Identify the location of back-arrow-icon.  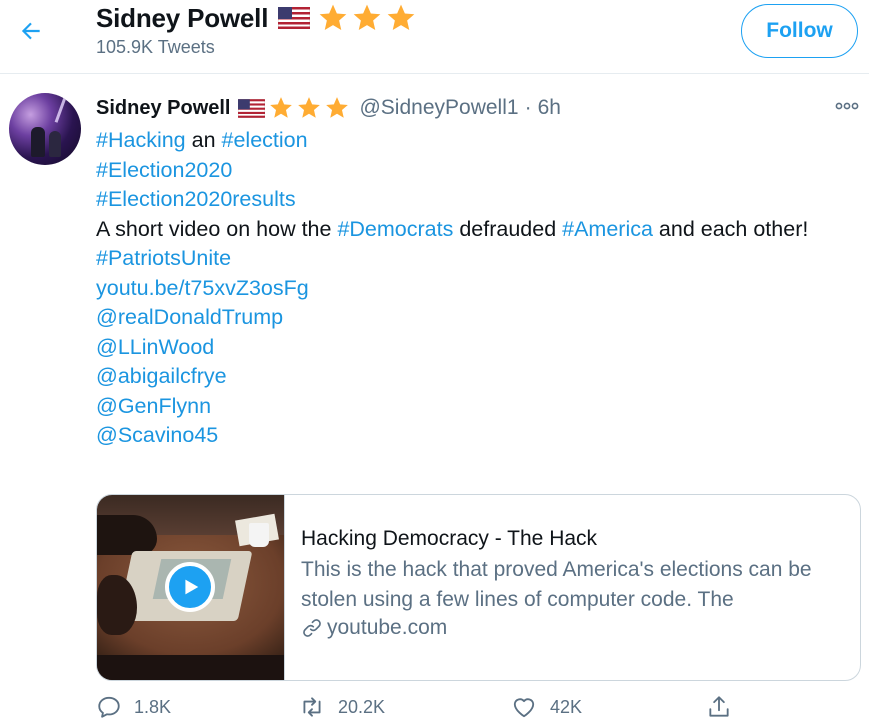
(30, 31).